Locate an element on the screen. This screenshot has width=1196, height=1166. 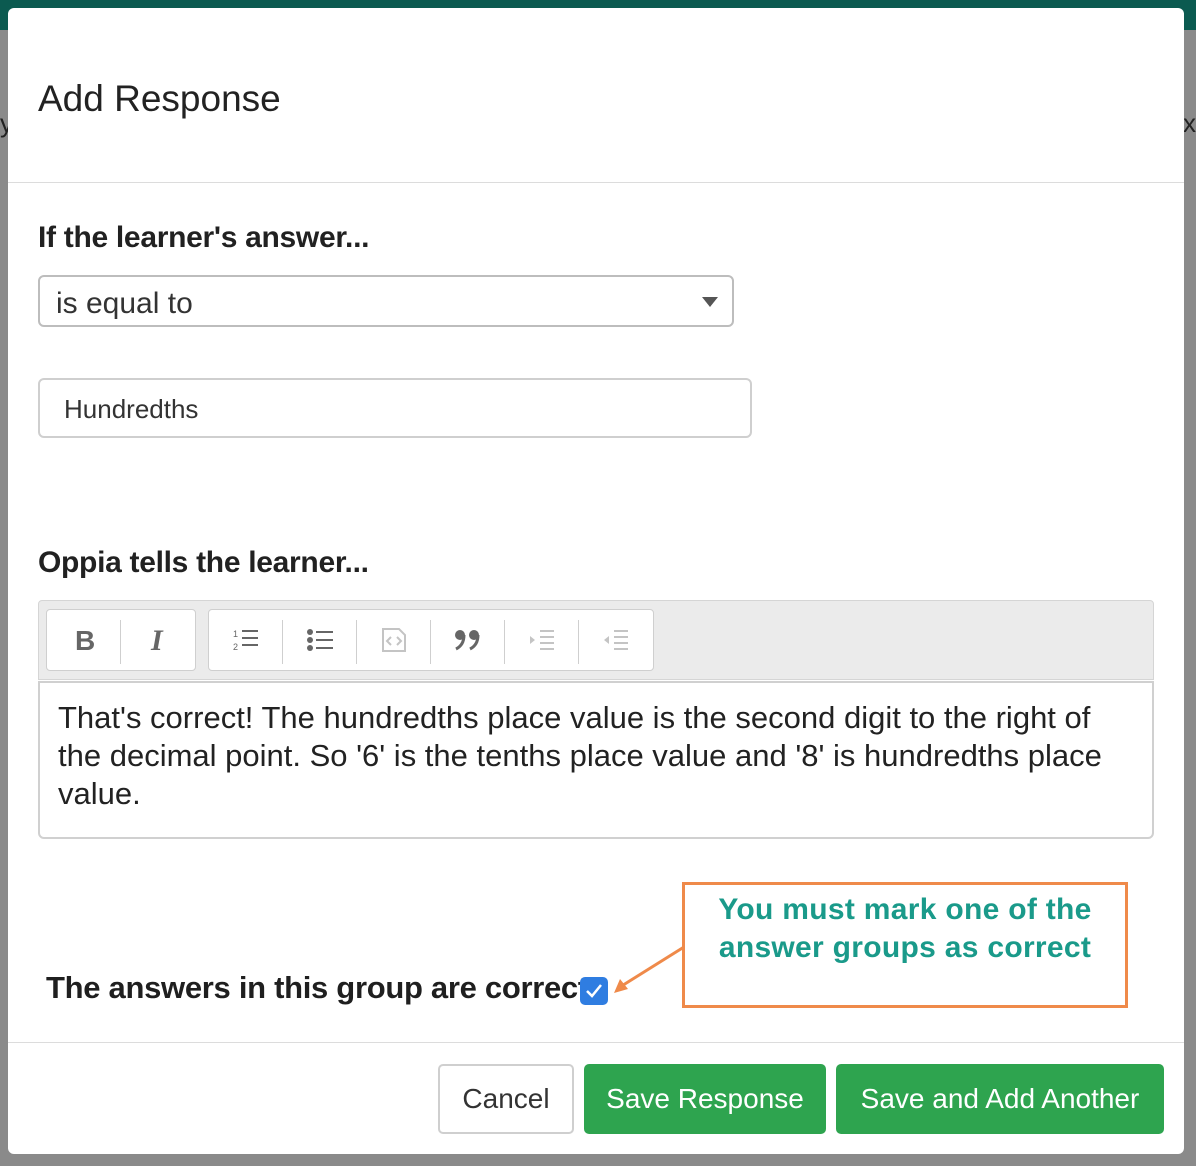
outdent-icon is located at coordinates (616, 640).